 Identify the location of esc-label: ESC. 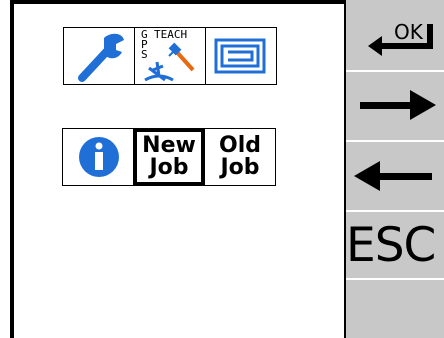
(391, 245).